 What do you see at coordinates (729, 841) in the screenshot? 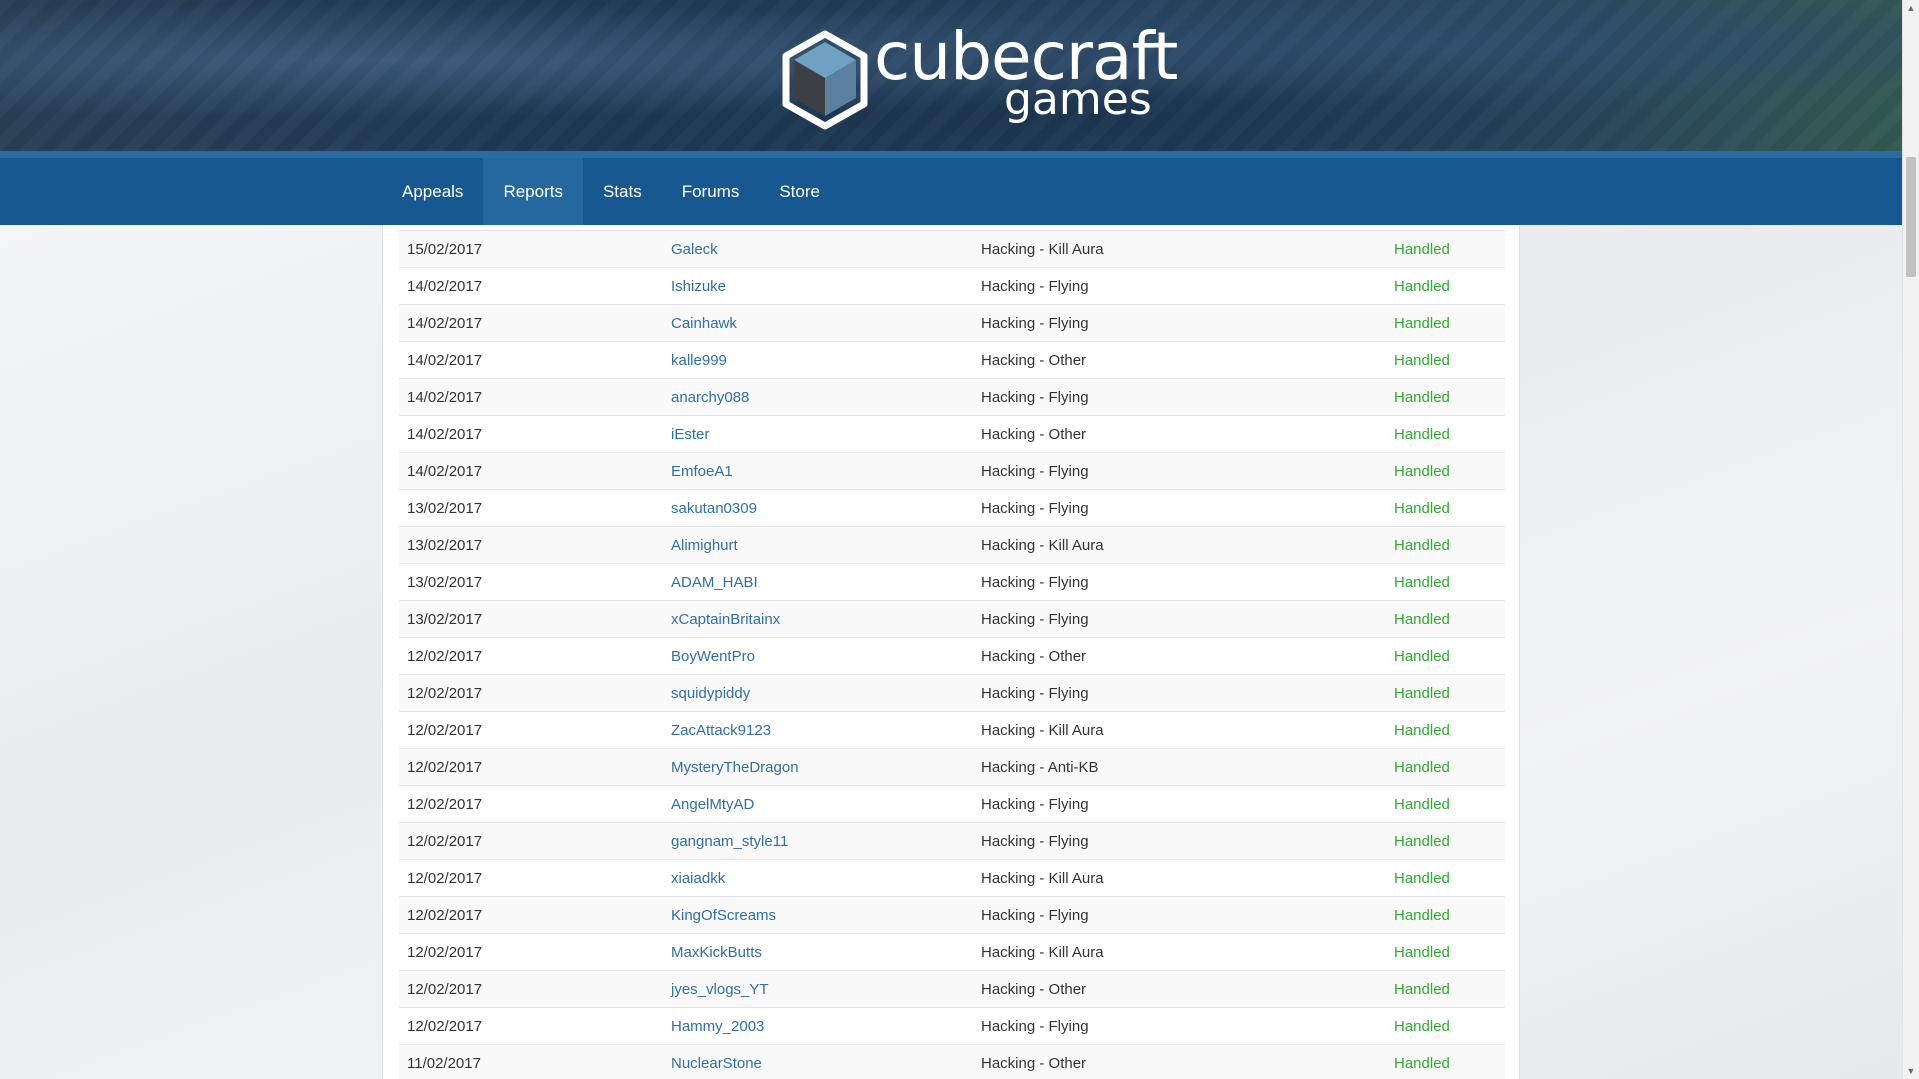
I see `player-link: gangnam_style11` at bounding box center [729, 841].